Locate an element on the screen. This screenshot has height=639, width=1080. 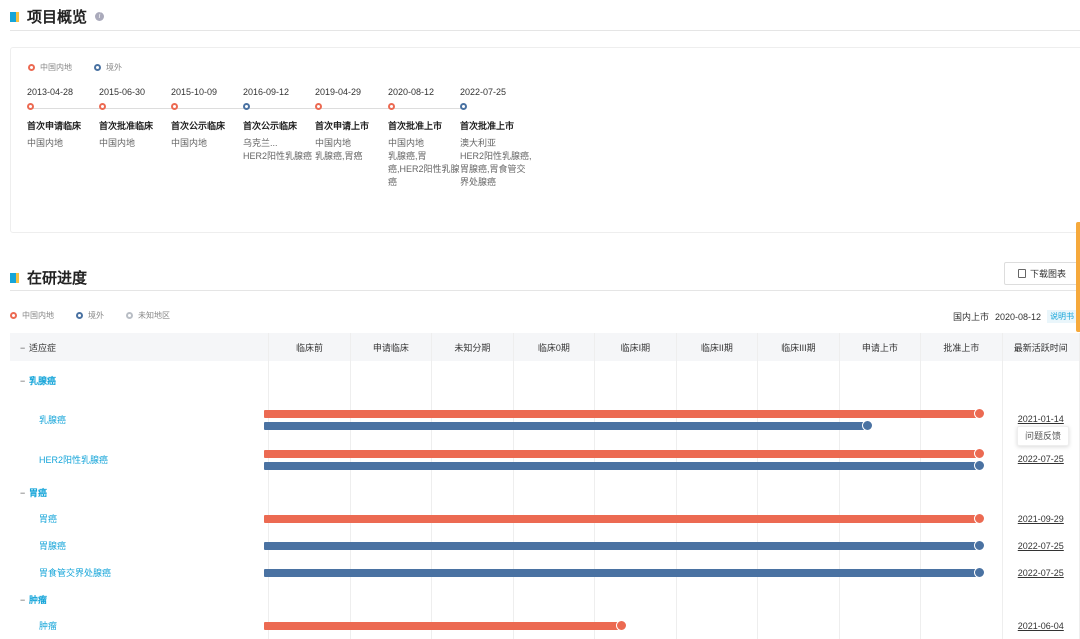
column-header: 临床II期 is located at coordinates (717, 347).